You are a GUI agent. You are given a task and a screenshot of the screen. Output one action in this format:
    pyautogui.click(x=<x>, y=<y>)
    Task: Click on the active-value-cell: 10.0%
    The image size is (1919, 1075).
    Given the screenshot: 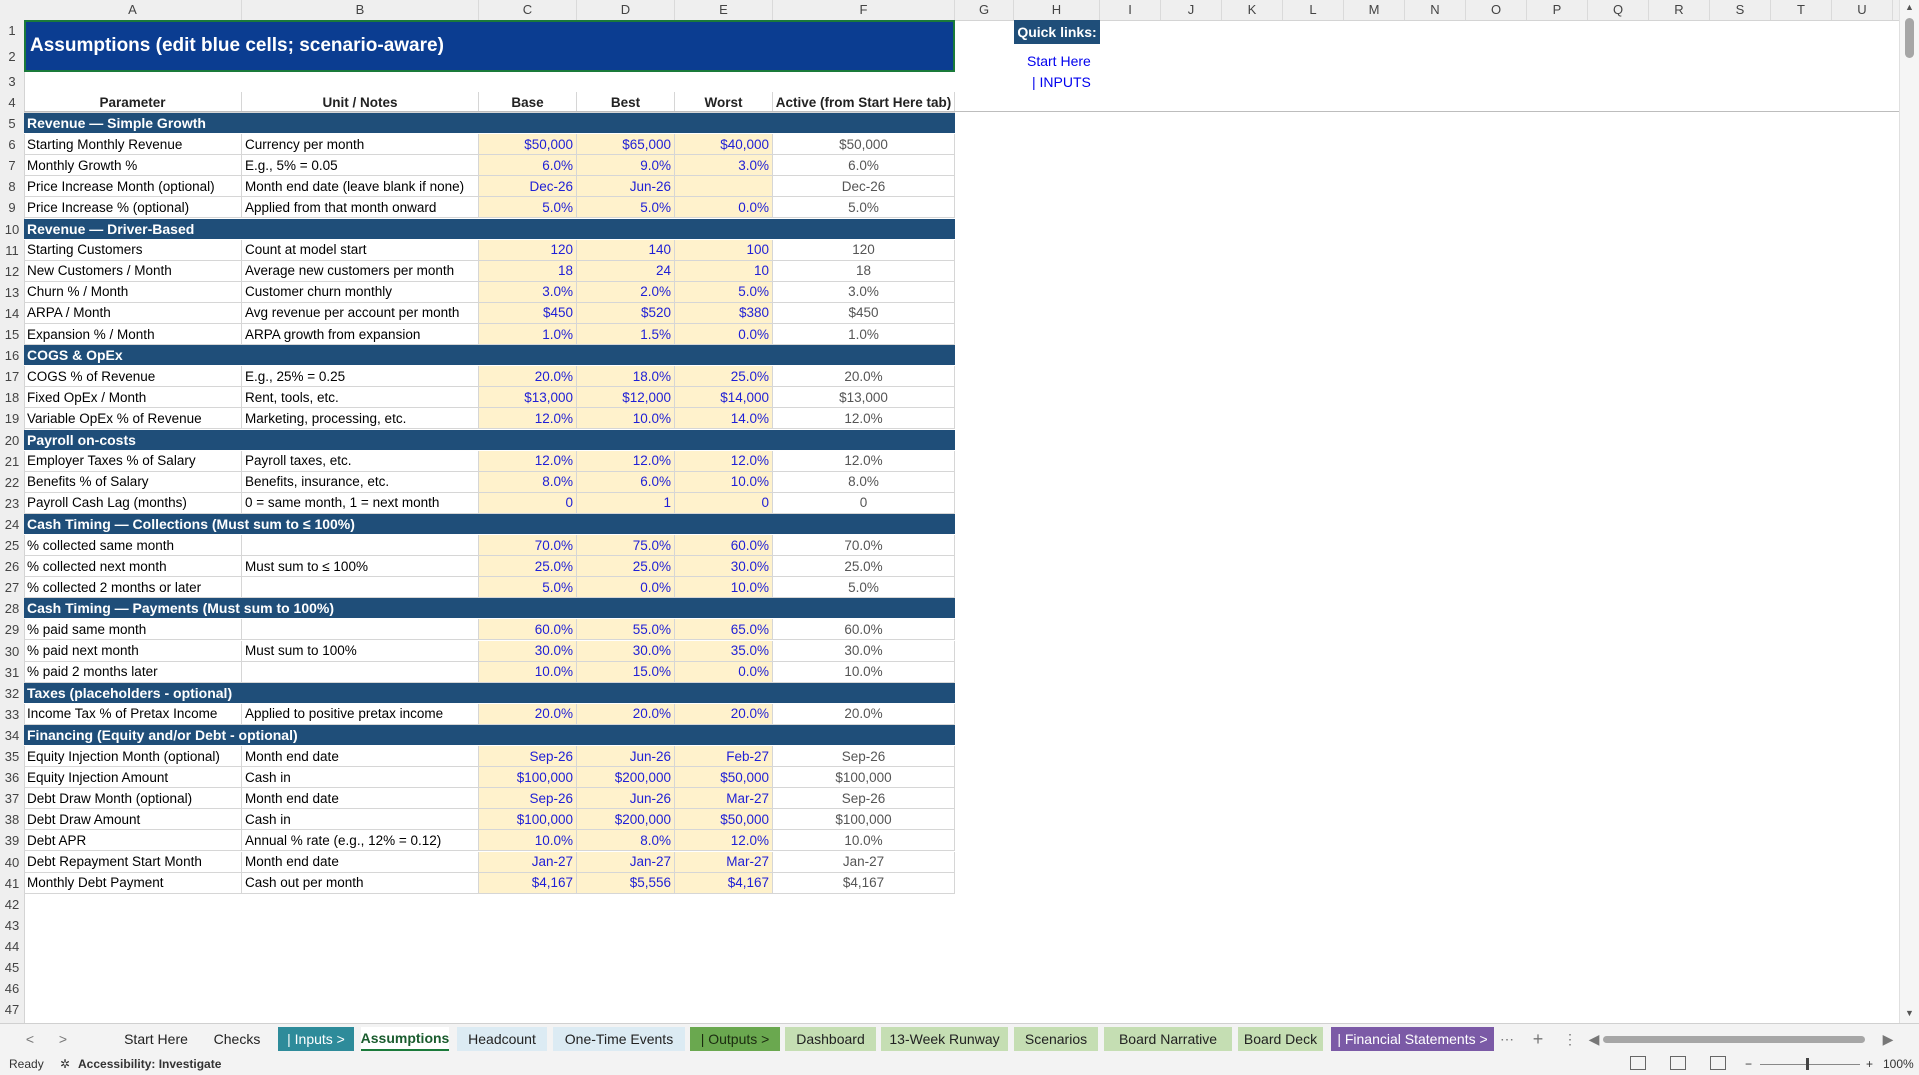 What is the action you would take?
    pyautogui.click(x=864, y=841)
    